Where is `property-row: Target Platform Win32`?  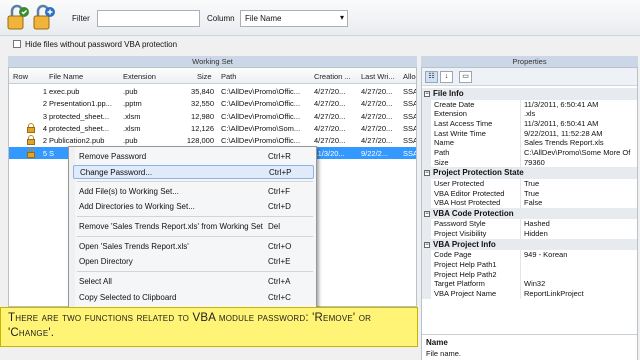
property-row: Target Platform Win32 is located at coordinates (529, 284).